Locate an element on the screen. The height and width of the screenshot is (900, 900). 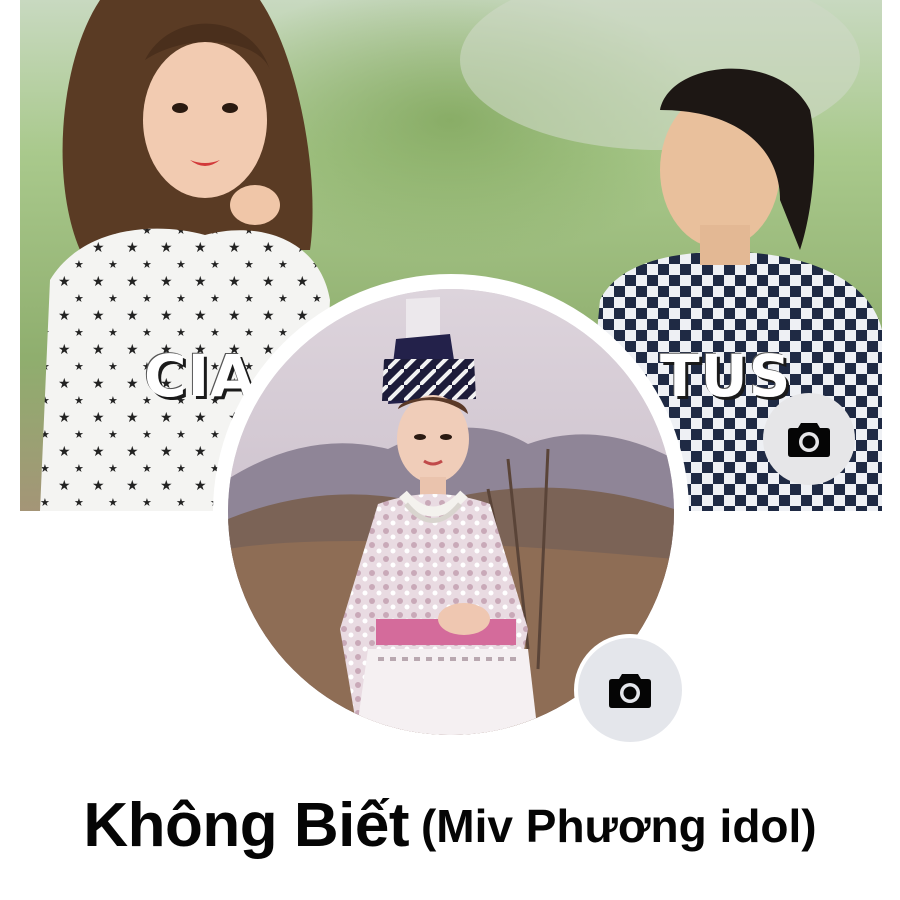
profile-name-row: Không Biết (Miv Phương idol) is located at coordinates (450, 825).